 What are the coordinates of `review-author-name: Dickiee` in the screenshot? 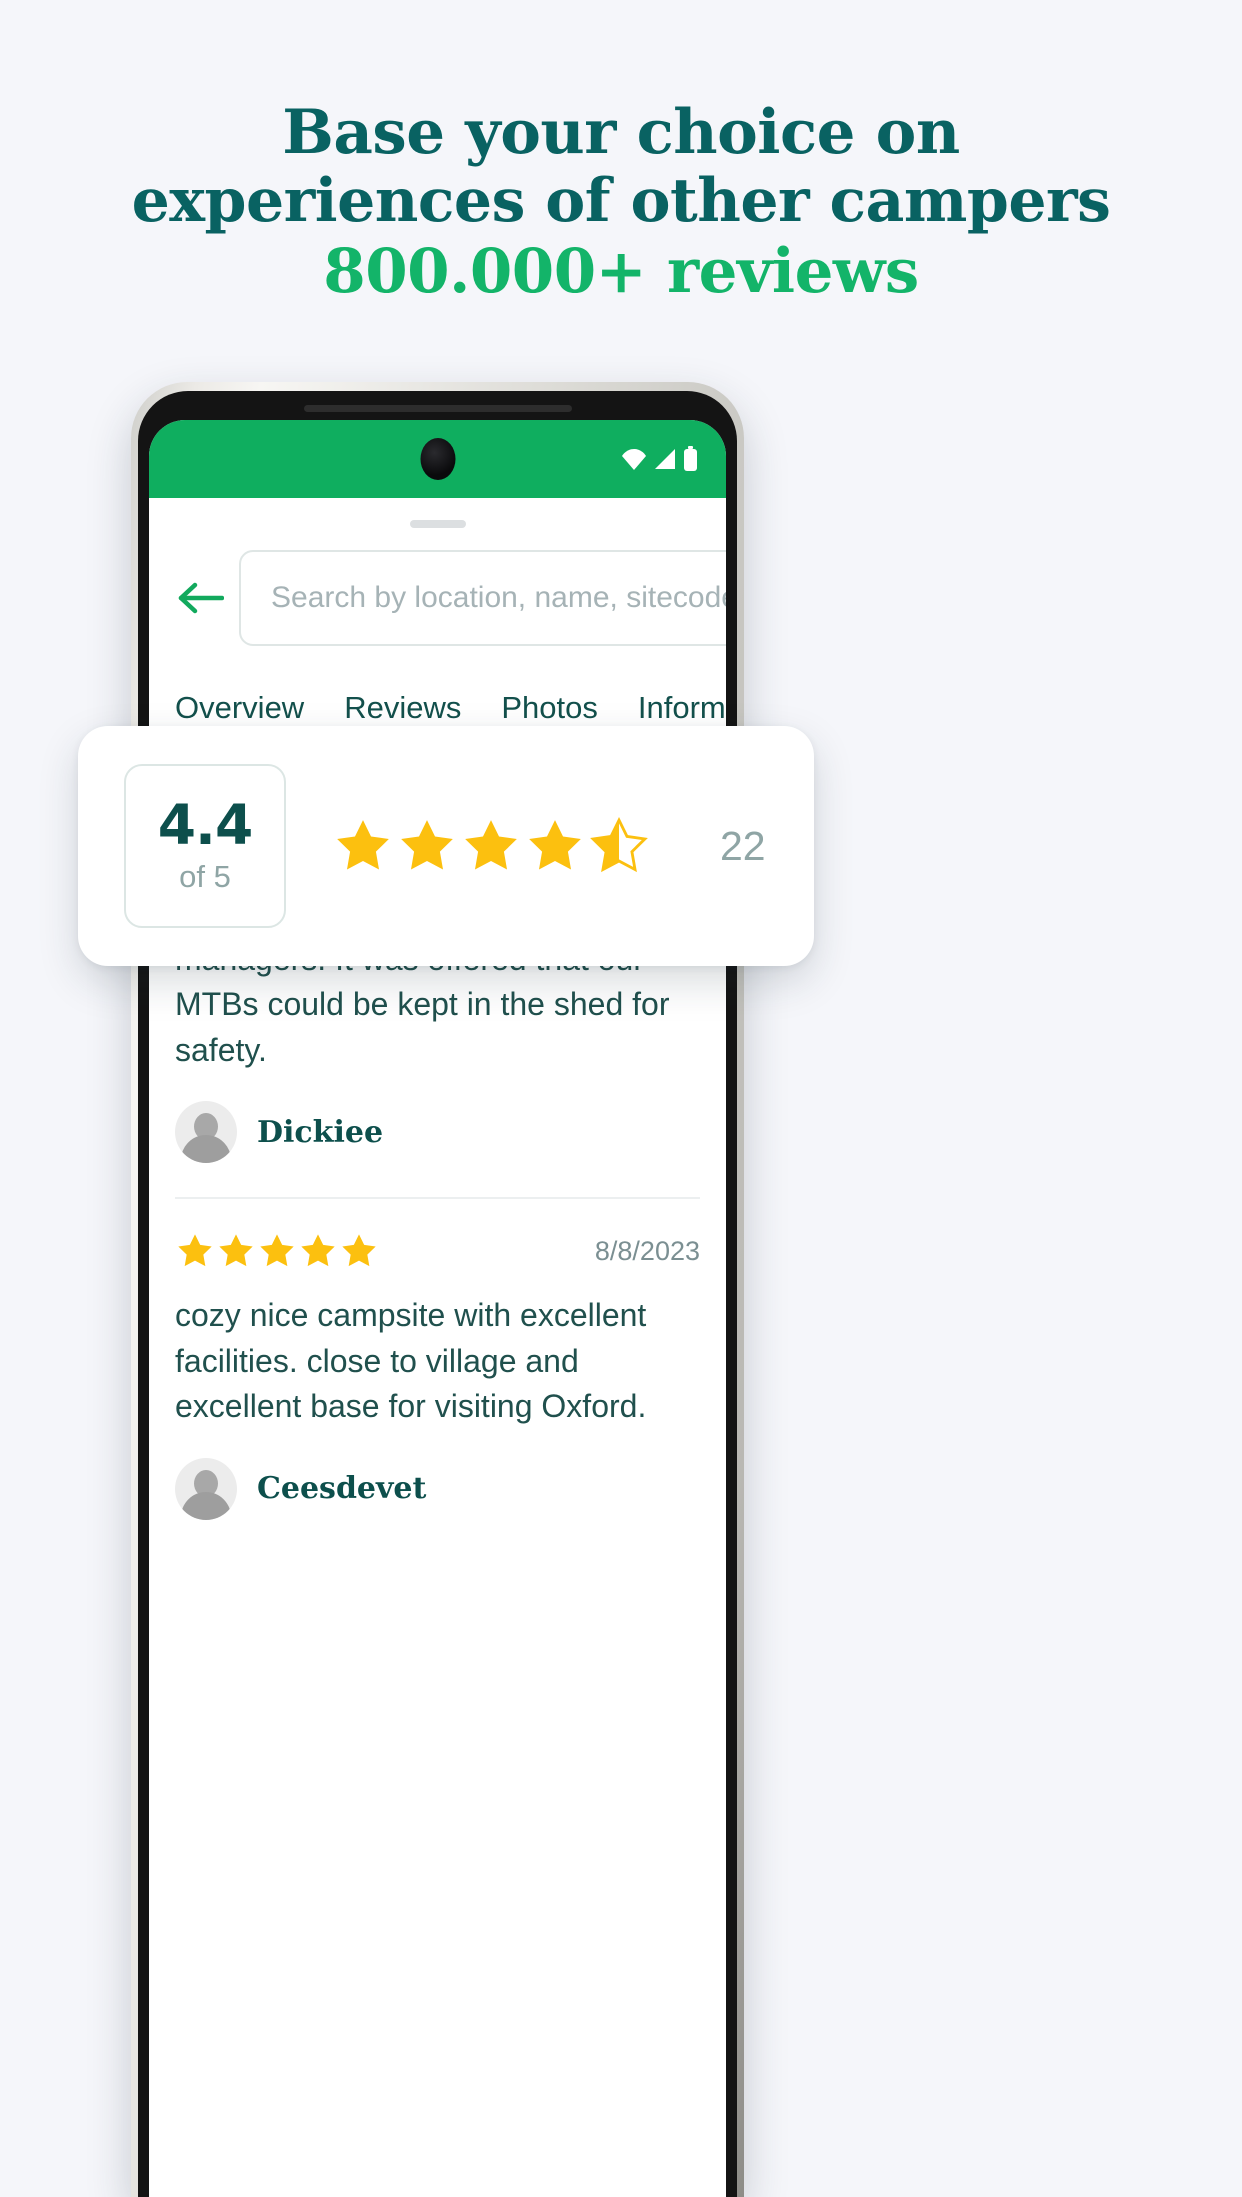 It's located at (320, 1132).